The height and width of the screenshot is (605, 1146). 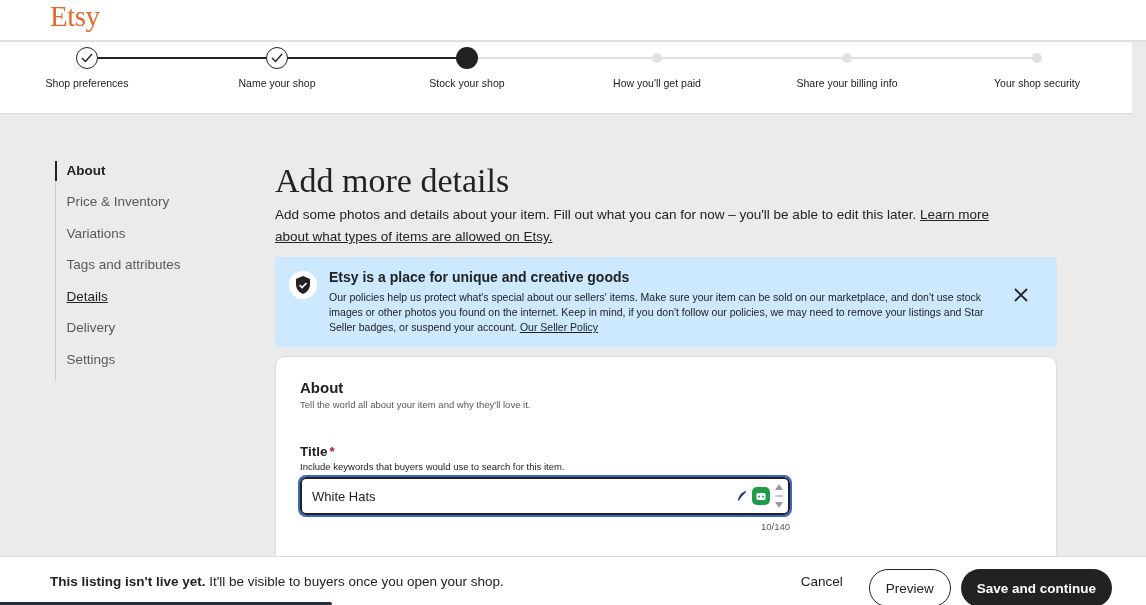 I want to click on character-counter: 10/140, so click(x=774, y=526).